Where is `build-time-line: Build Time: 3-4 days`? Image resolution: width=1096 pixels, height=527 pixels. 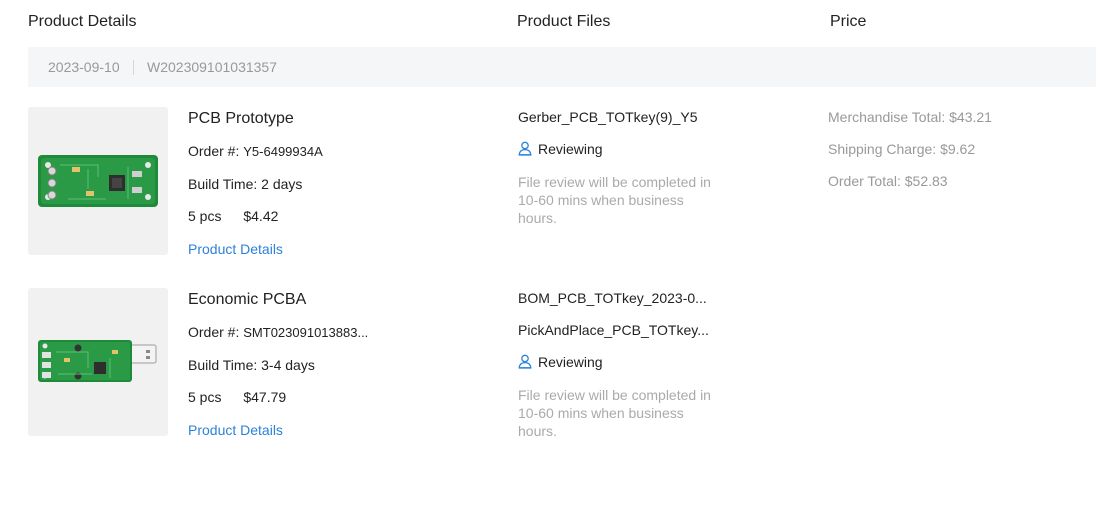
build-time-line: Build Time: 3-4 days is located at coordinates (251, 365).